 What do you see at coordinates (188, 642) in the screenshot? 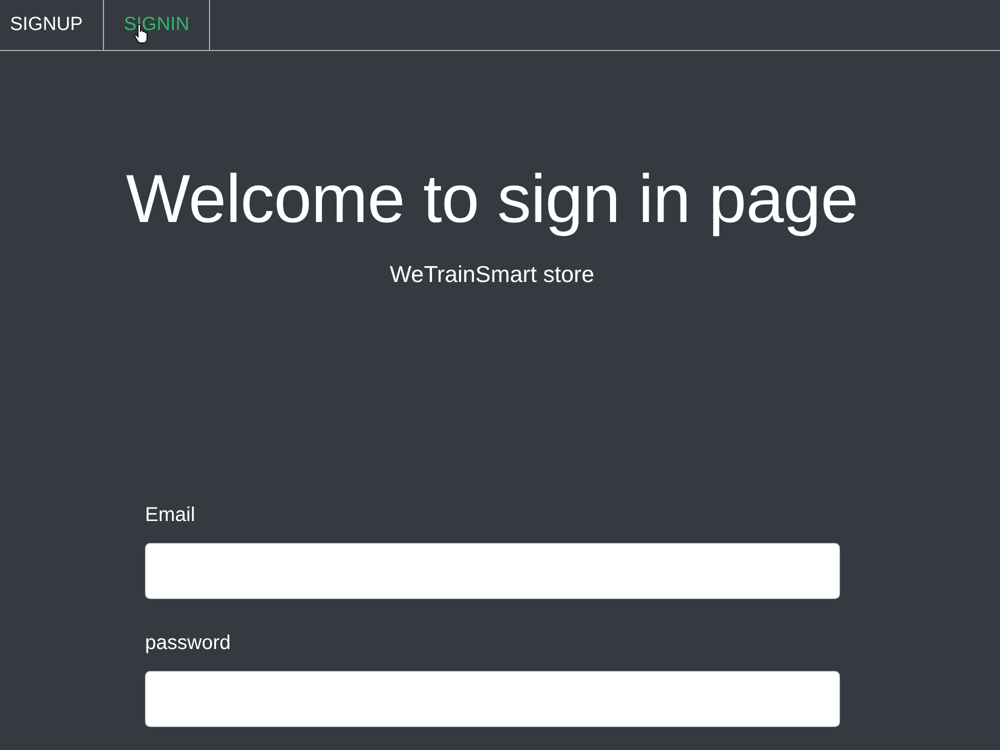
I see `field-label: password` at bounding box center [188, 642].